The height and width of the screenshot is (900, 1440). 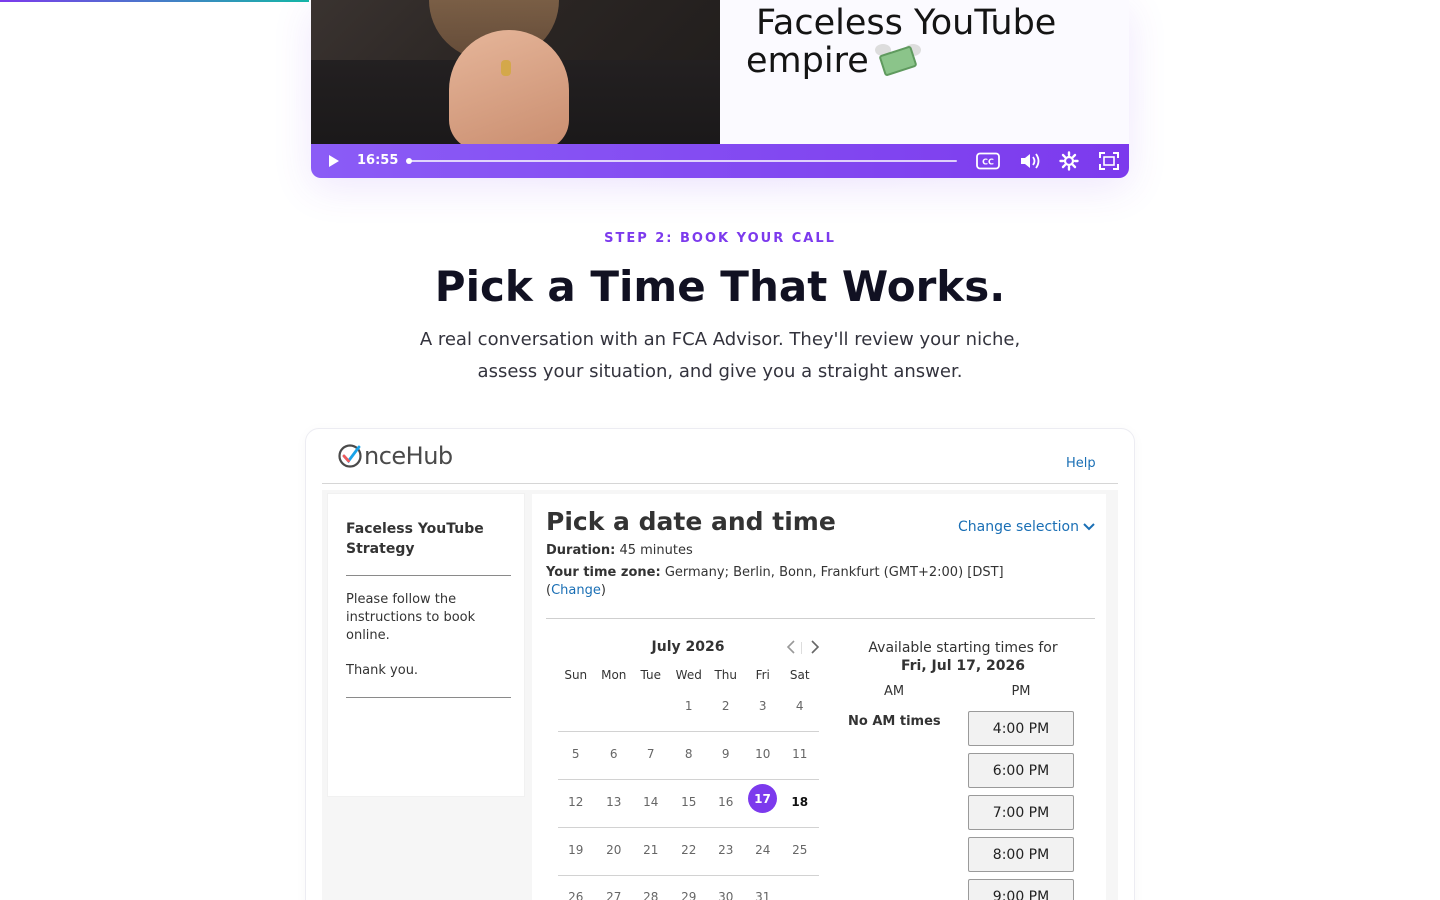 I want to click on help-link: Help, so click(x=1081, y=463).